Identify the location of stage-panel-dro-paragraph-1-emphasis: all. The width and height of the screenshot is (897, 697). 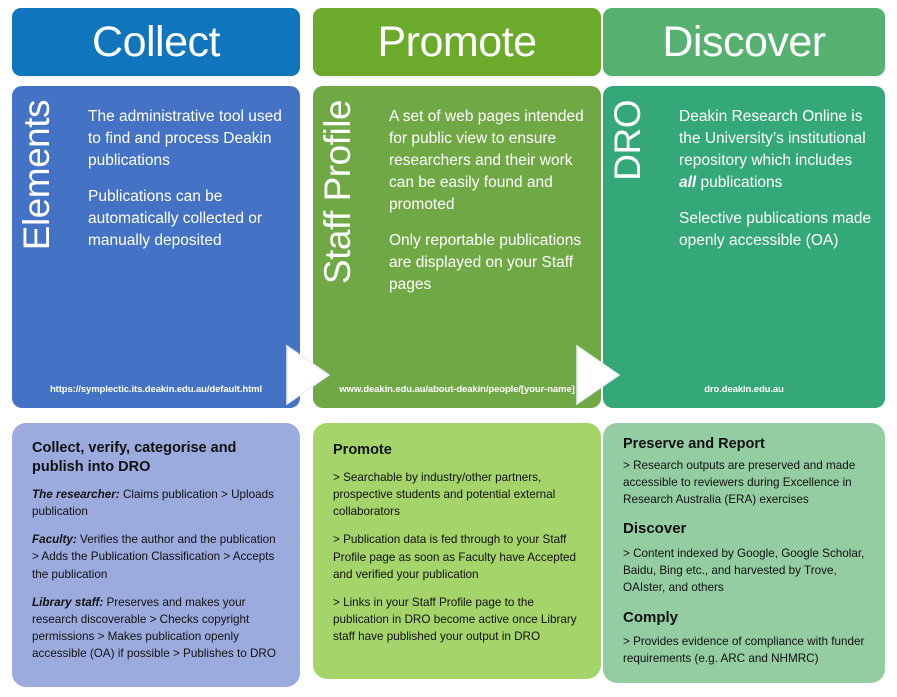
(688, 182).